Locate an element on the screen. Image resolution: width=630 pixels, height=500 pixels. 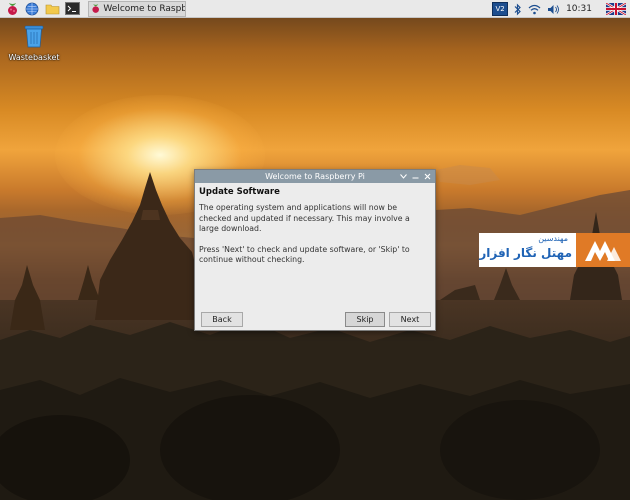
watermark-logo: مهندسین مهتل نگار افزار is located at coordinates (554, 250).